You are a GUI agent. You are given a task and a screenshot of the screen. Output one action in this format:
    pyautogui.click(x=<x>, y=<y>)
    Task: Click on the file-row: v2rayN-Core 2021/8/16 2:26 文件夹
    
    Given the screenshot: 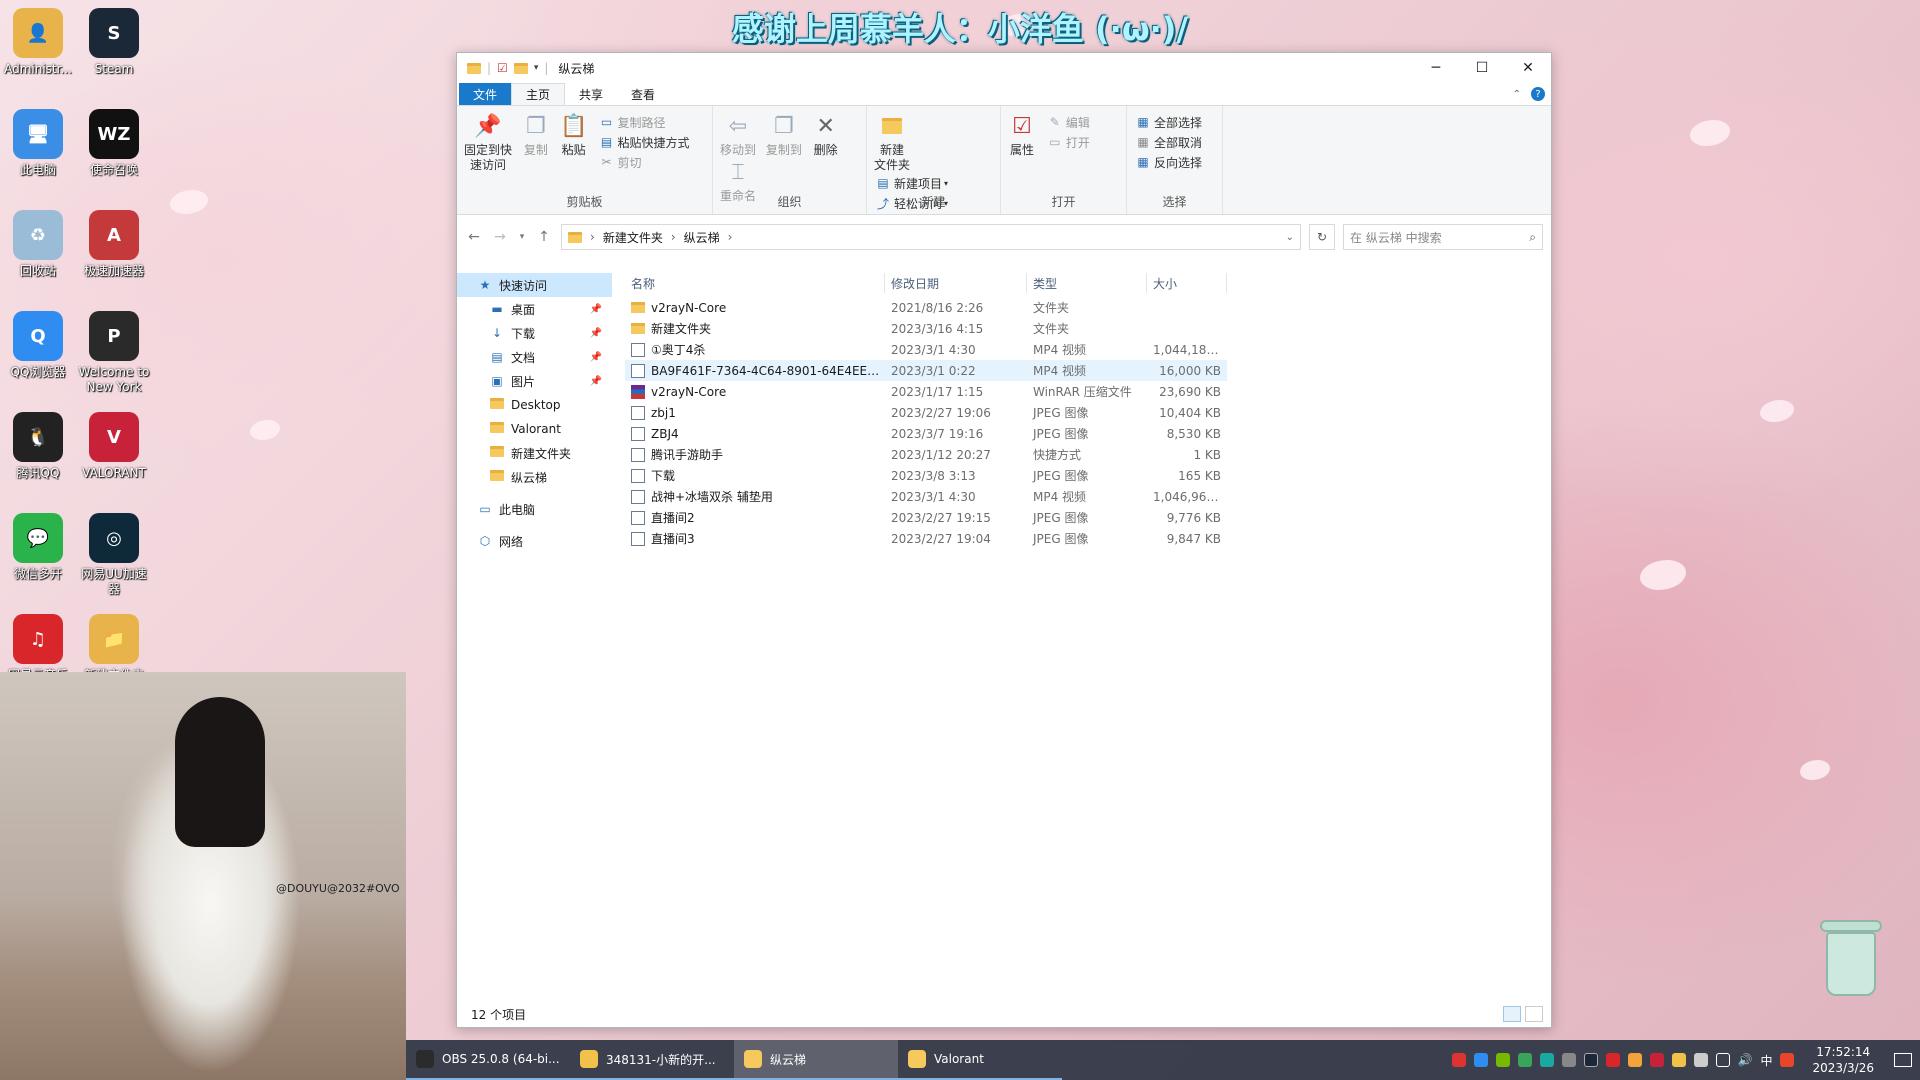 What is the action you would take?
    pyautogui.click(x=926, y=307)
    